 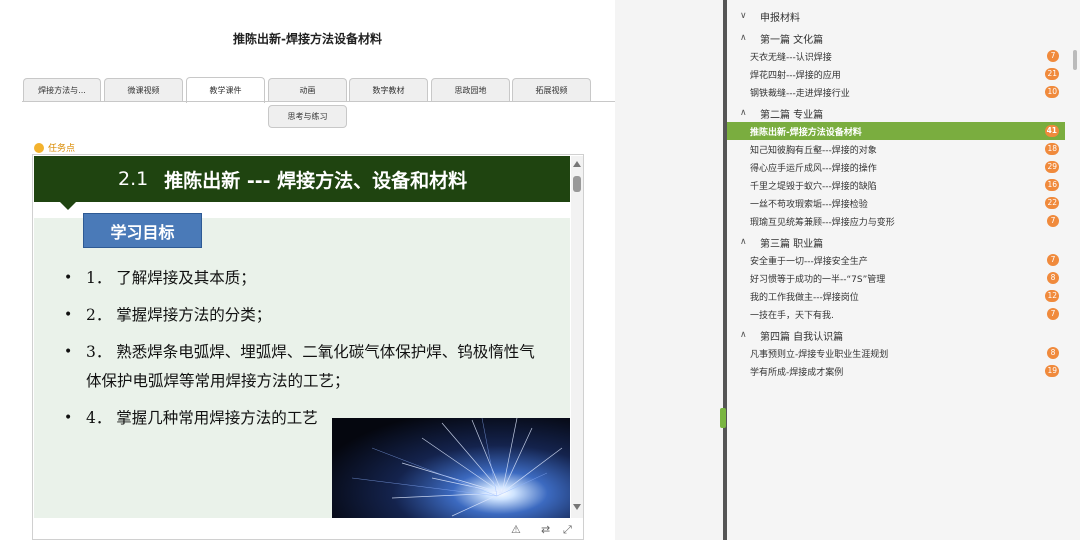 I want to click on section-title: 第二篇 专业篇, so click(x=792, y=115).